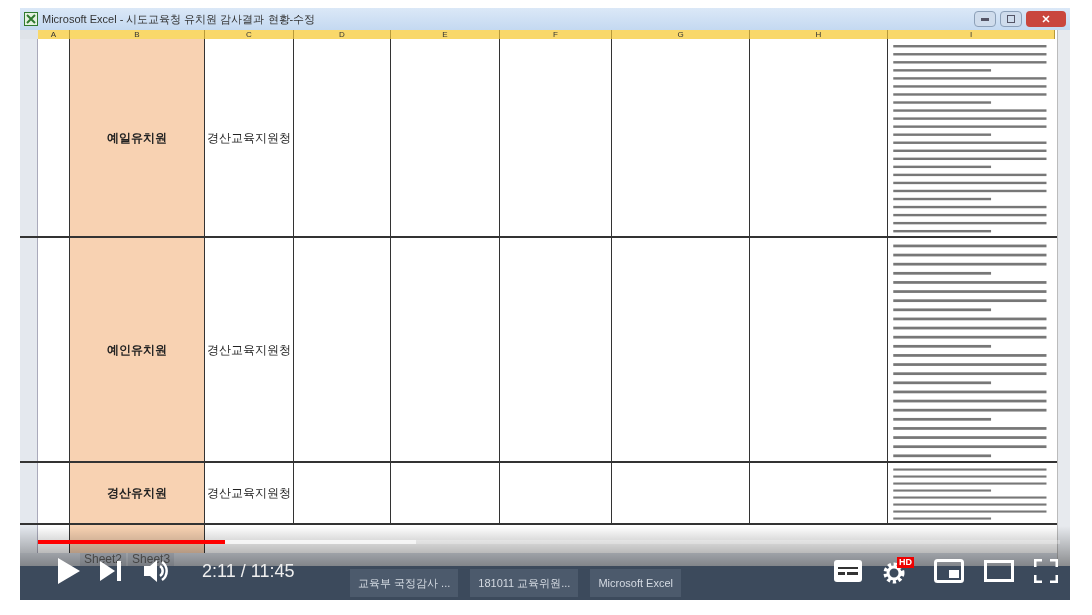 The height and width of the screenshot is (615, 1092). What do you see at coordinates (999, 571) in the screenshot?
I see `theater-mode-icon` at bounding box center [999, 571].